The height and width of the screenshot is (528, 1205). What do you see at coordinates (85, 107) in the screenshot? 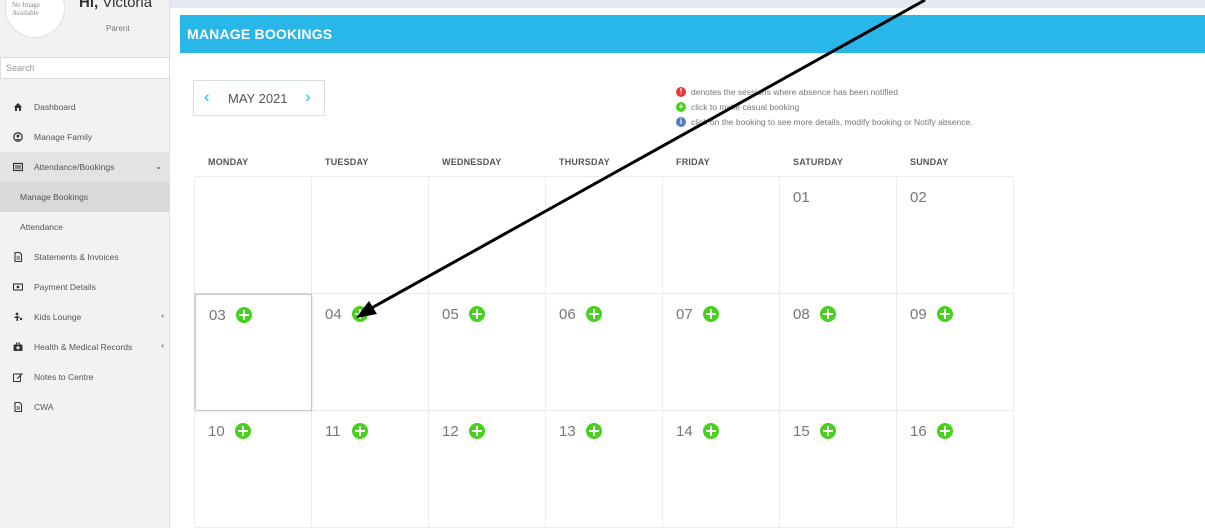
I see `sidebar-item-dashboard: Dashboard` at bounding box center [85, 107].